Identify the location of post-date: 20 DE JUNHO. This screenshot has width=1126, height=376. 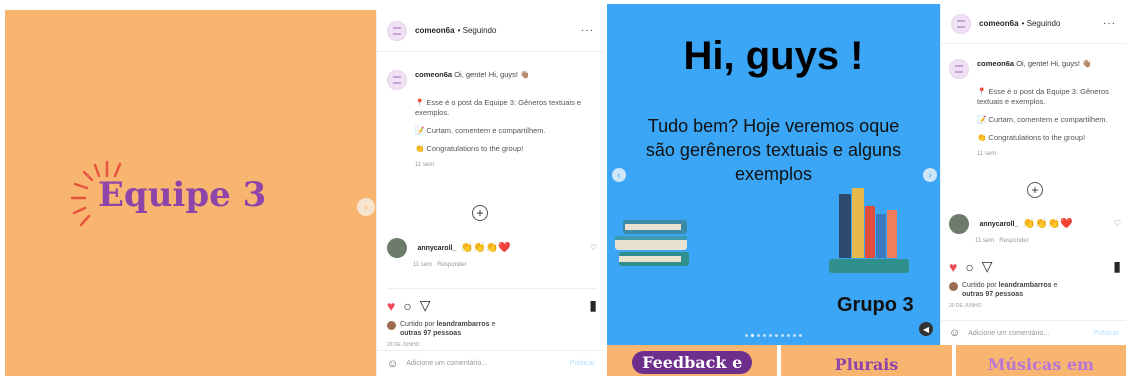
(965, 306).